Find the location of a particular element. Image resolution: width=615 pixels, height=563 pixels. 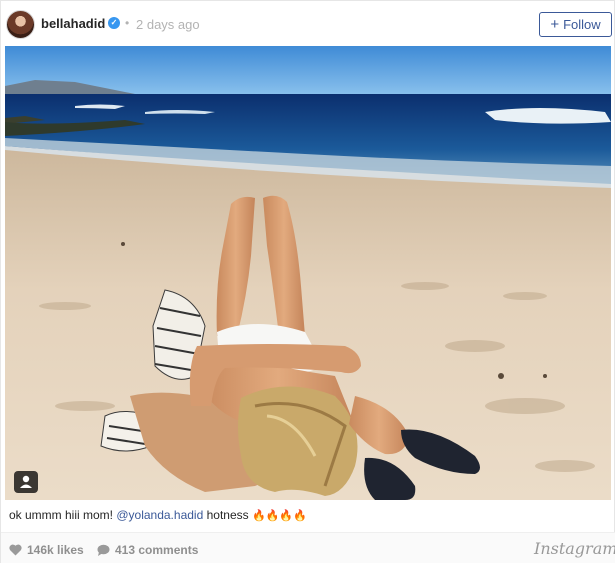

mention-link: @yolanda.hadid is located at coordinates (159, 515).